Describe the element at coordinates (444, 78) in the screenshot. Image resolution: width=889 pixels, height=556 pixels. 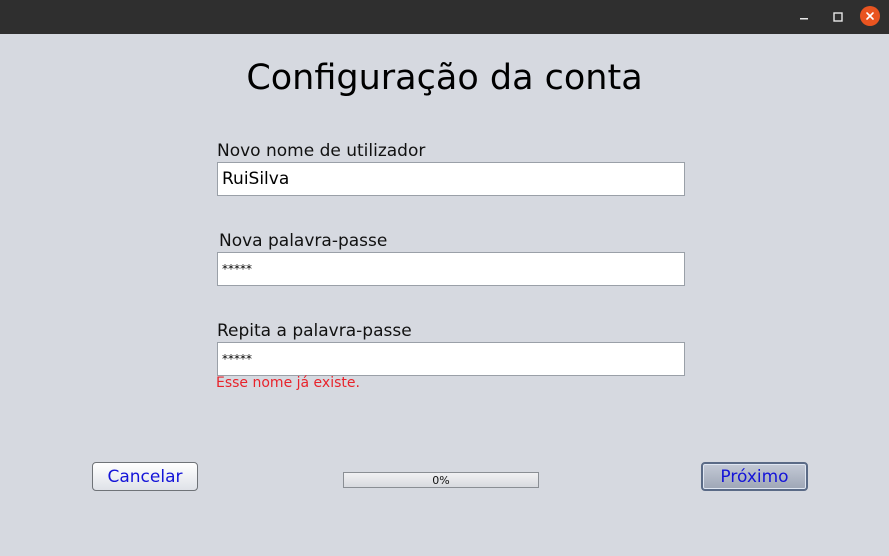
I see `page-title: Configuração da conta` at that location.